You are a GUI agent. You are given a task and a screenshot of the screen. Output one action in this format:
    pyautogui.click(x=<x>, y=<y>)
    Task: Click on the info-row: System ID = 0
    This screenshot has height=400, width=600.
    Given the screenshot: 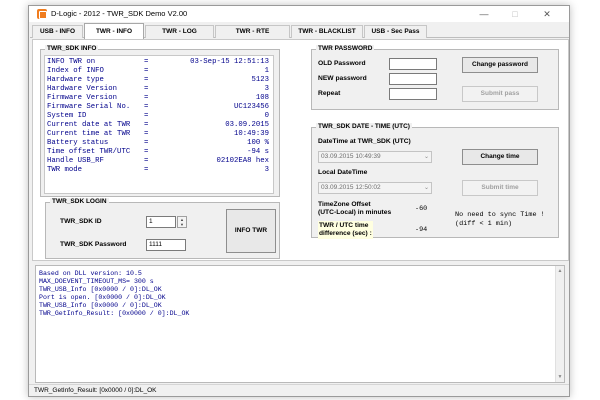 What is the action you would take?
    pyautogui.click(x=159, y=116)
    